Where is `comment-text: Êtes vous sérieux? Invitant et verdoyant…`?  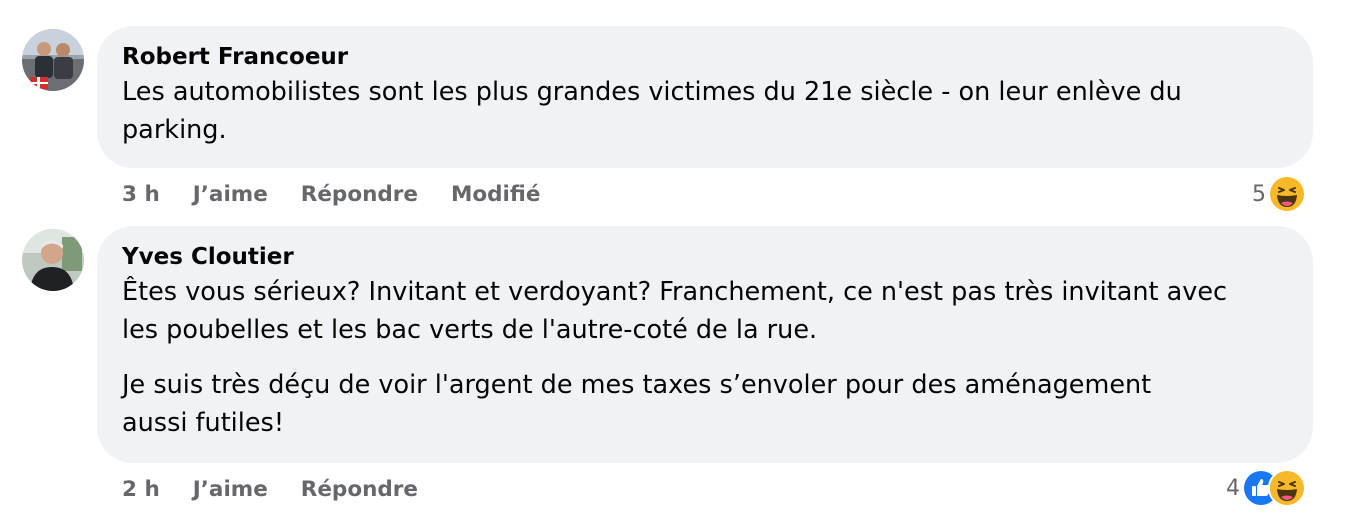 comment-text: Êtes vous sérieux? Invitant et verdoyant… is located at coordinates (675, 292).